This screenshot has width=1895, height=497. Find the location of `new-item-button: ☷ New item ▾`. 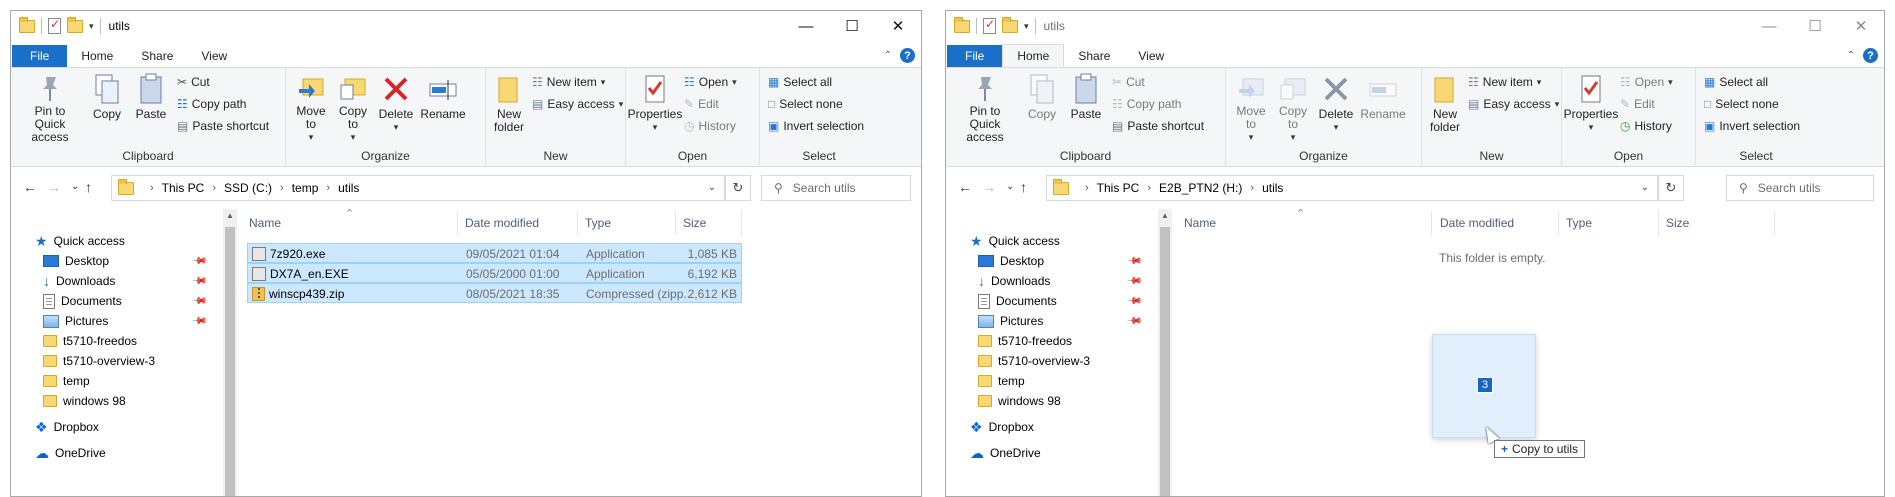

new-item-button: ☷ New item ▾ is located at coordinates (1513, 82).